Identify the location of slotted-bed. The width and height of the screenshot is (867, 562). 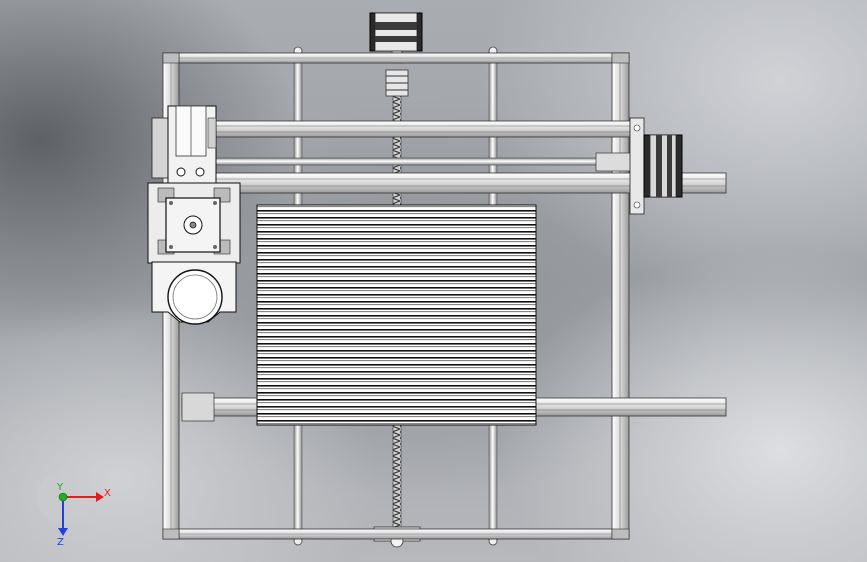
(396, 315).